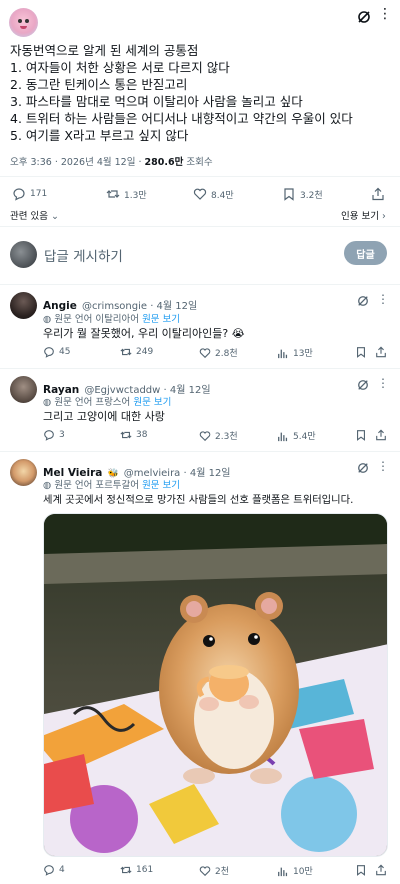  I want to click on like-button: 2.8천, so click(218, 352).